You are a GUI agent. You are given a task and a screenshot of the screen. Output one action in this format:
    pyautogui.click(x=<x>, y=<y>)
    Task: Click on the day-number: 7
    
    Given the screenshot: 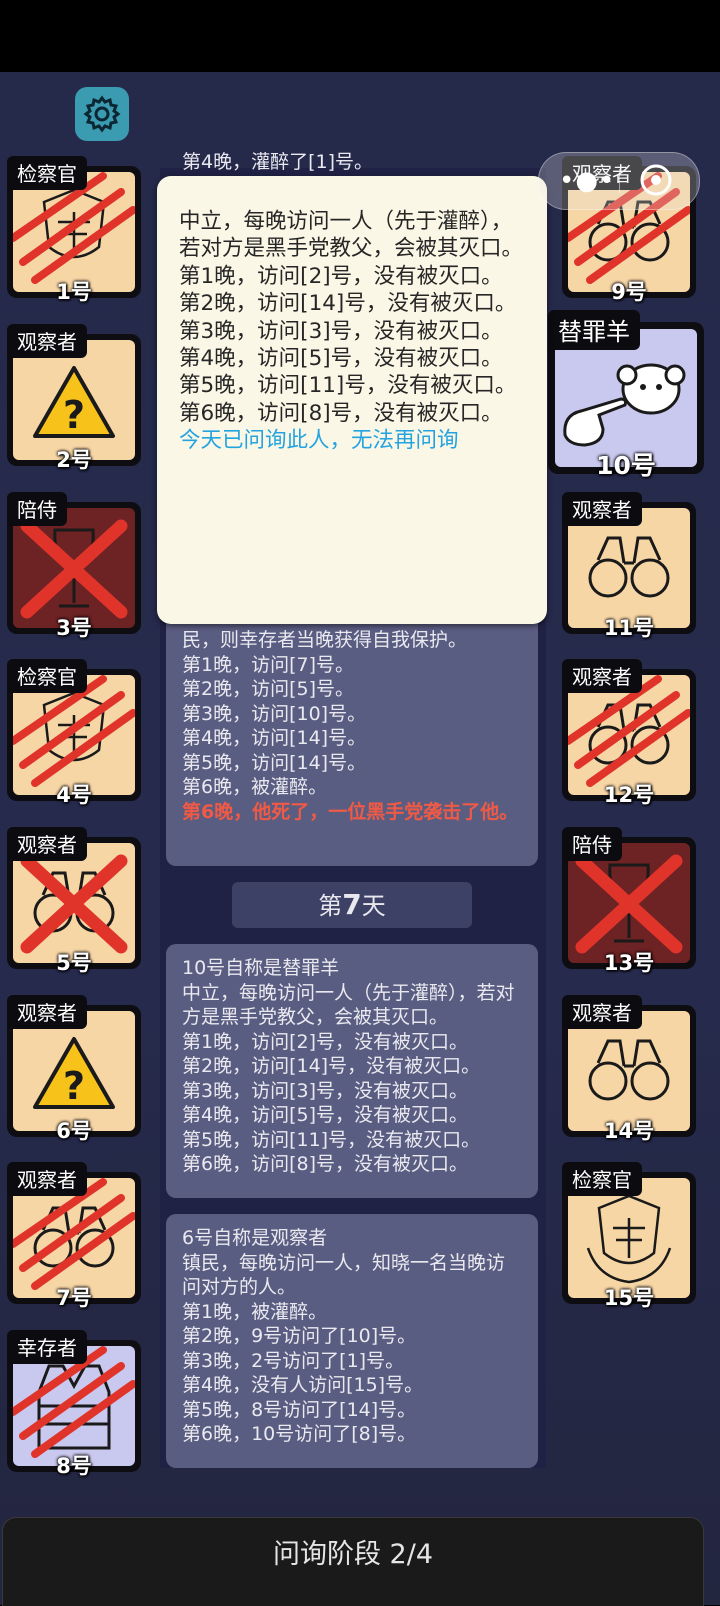 What is the action you would take?
    pyautogui.click(x=352, y=904)
    